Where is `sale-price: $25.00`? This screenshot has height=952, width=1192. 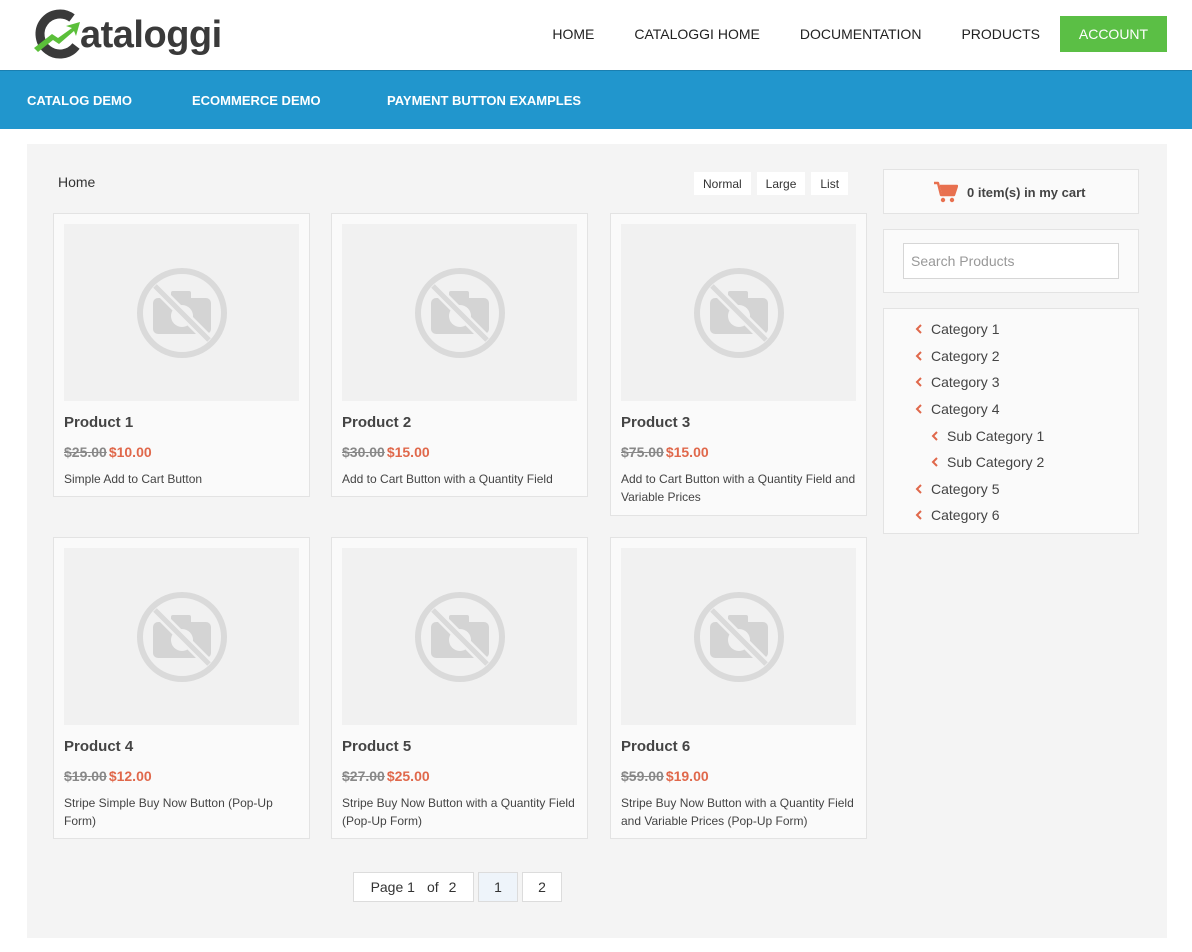
sale-price: $25.00 is located at coordinates (408, 776).